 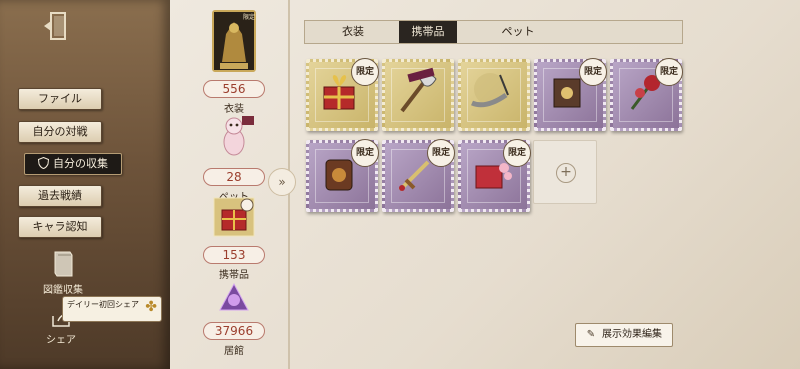 What do you see at coordinates (418, 90) in the screenshot?
I see `axe-icon` at bounding box center [418, 90].